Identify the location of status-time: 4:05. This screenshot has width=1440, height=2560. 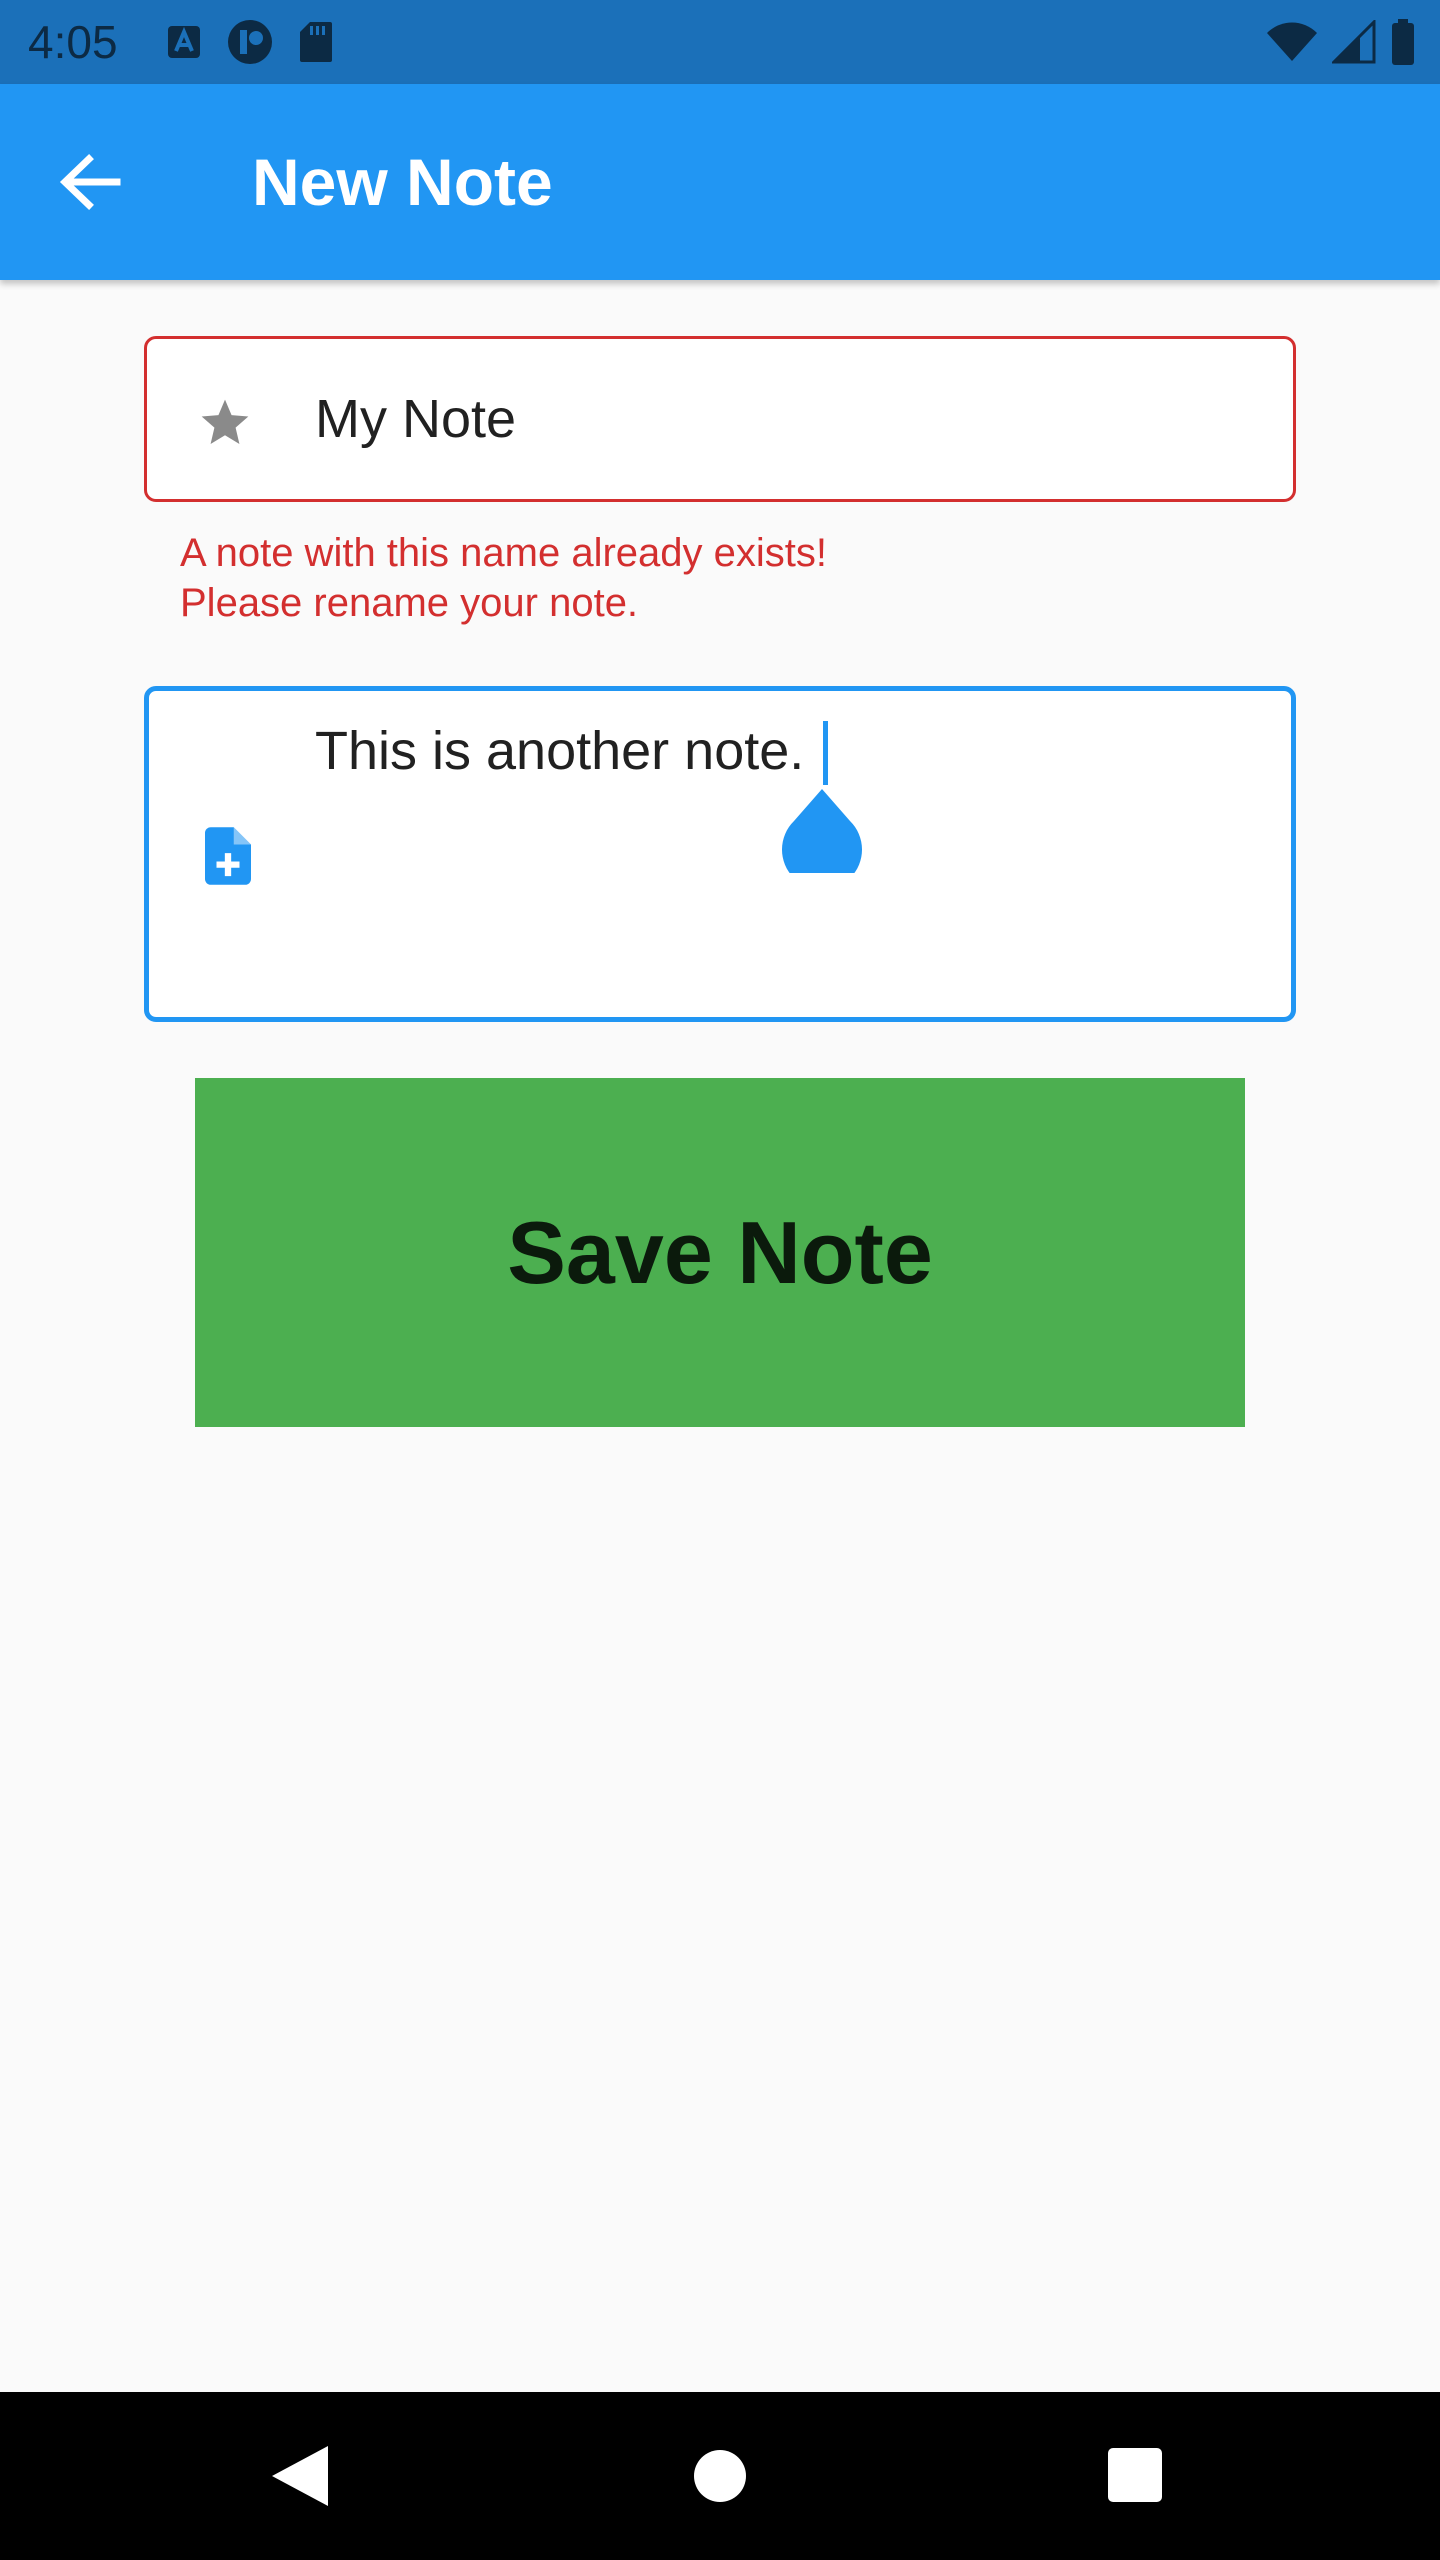
(73, 42).